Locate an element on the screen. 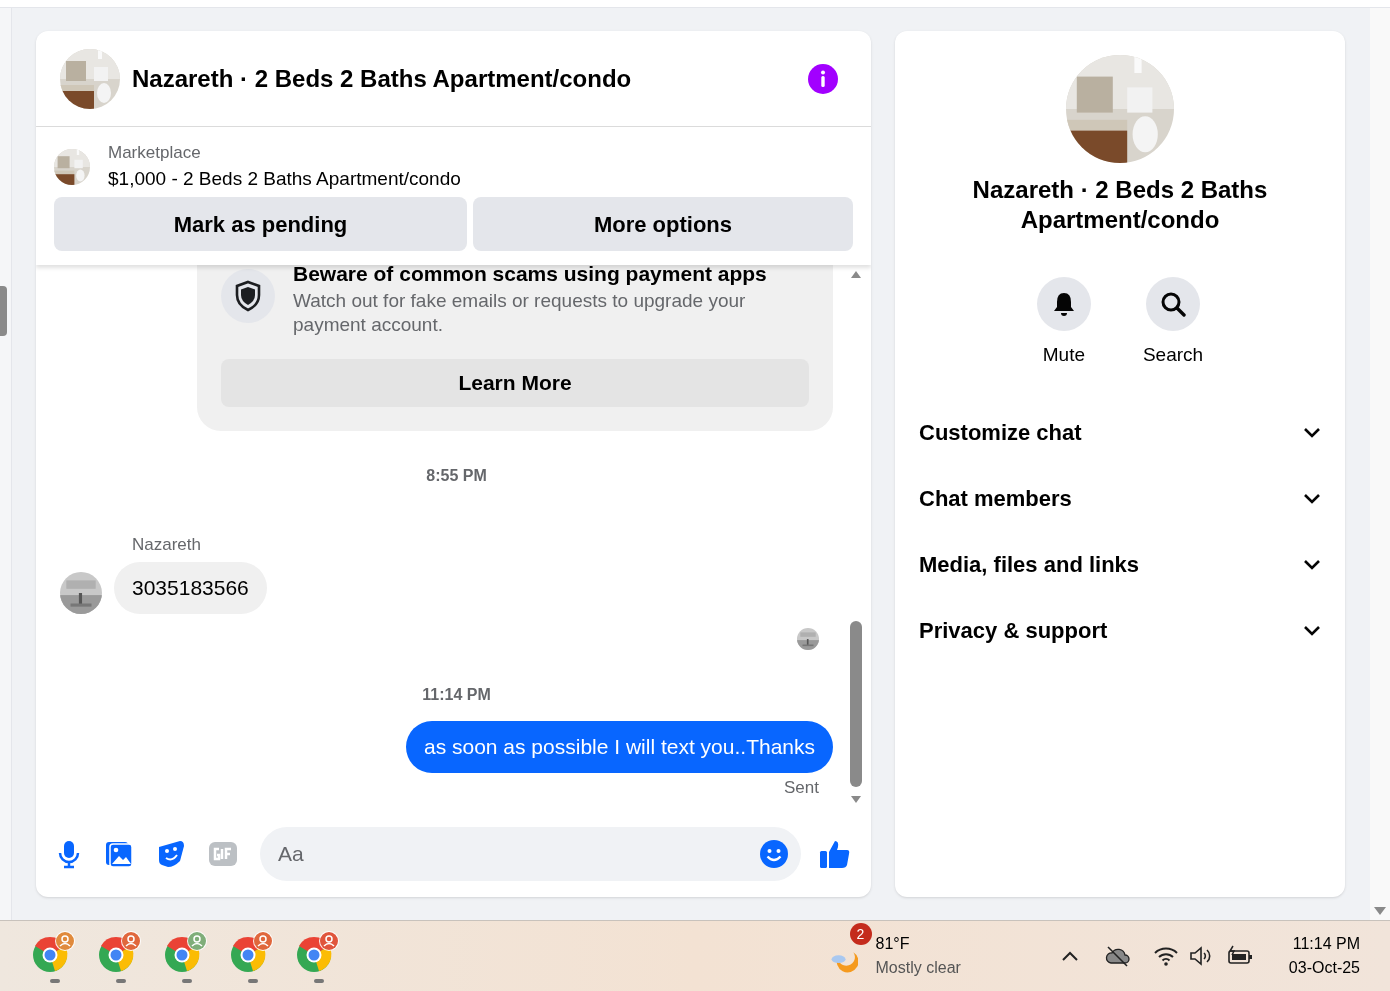  sticker-icon is located at coordinates (171, 854).